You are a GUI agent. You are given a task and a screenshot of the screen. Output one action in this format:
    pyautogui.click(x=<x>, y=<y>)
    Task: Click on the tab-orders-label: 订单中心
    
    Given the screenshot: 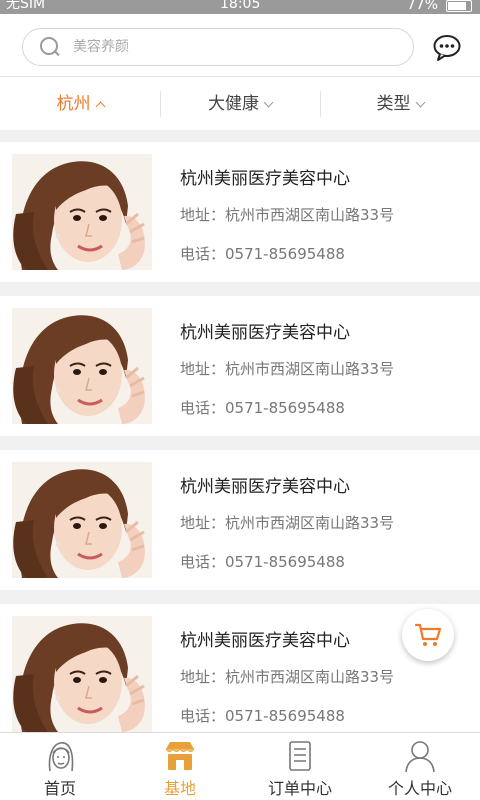 What is the action you would take?
    pyautogui.click(x=299, y=788)
    